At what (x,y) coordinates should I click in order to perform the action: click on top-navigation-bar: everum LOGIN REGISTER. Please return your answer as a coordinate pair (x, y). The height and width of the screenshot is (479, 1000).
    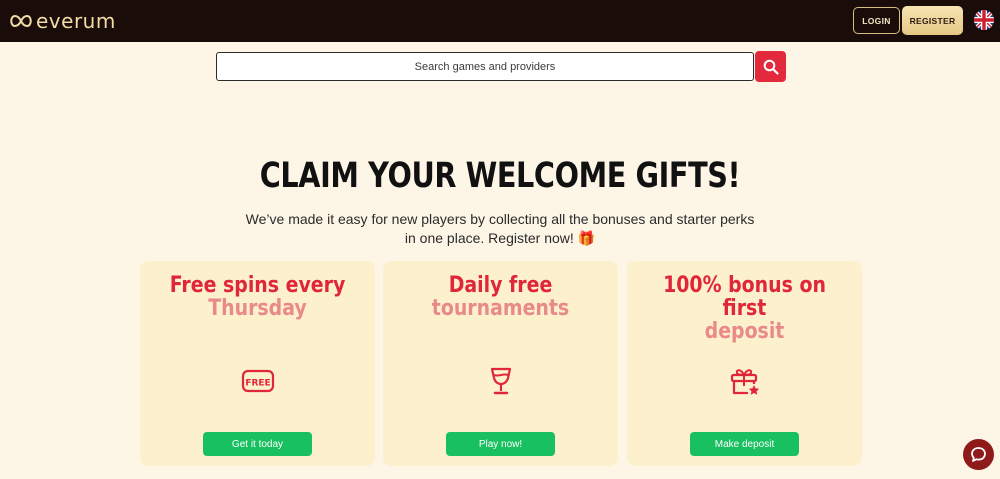
    Looking at the image, I should click on (500, 21).